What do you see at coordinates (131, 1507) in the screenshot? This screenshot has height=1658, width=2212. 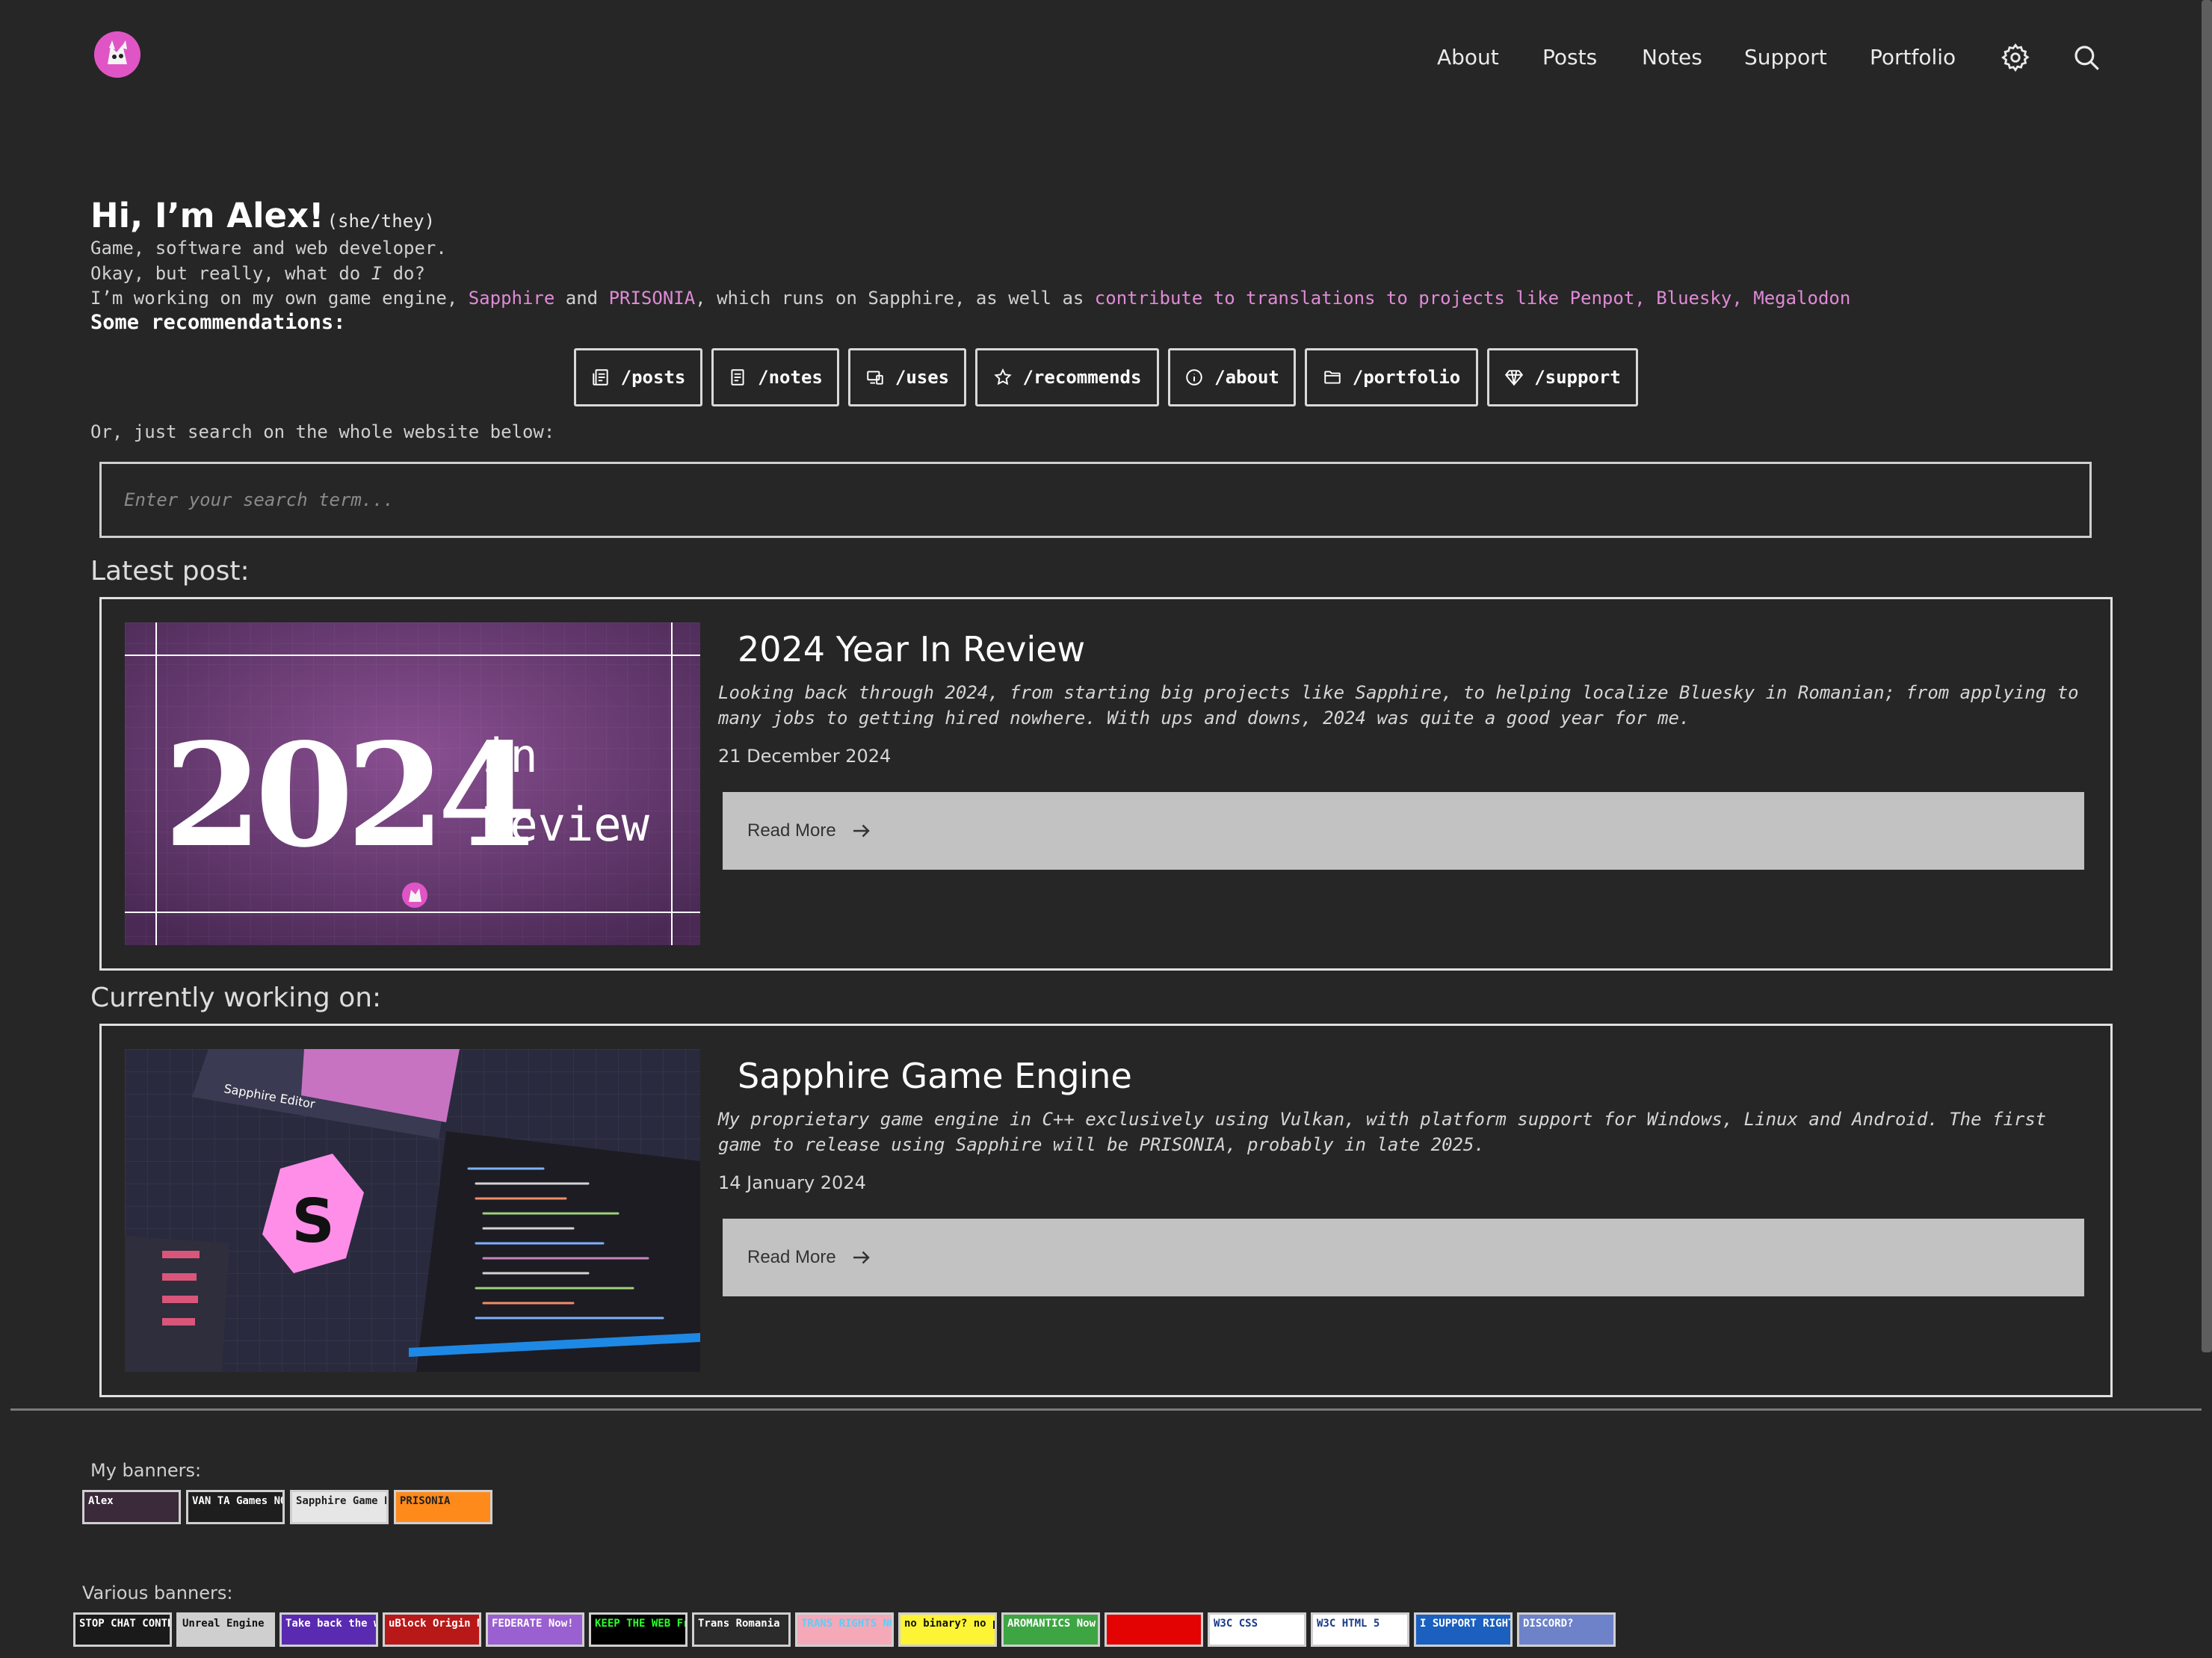 I see `banner: Alex` at bounding box center [131, 1507].